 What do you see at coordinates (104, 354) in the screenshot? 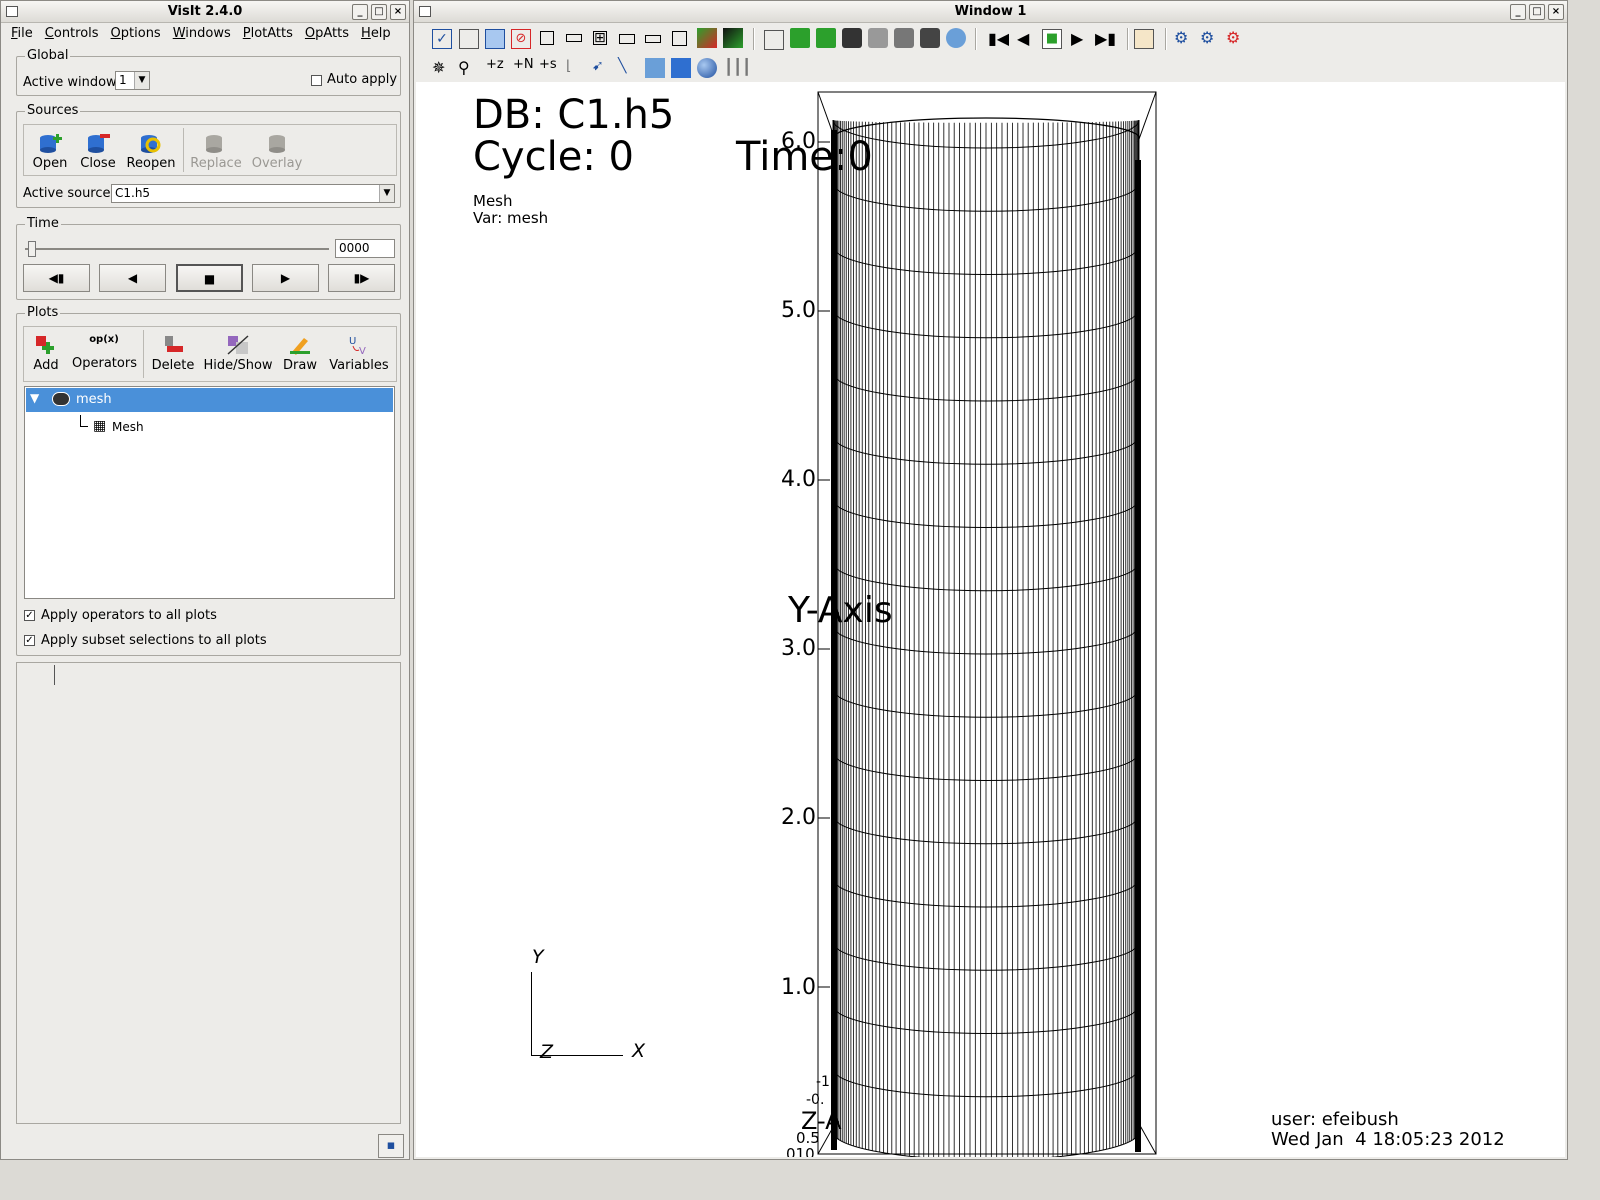
I see `operators-button: op(x) Operators` at bounding box center [104, 354].